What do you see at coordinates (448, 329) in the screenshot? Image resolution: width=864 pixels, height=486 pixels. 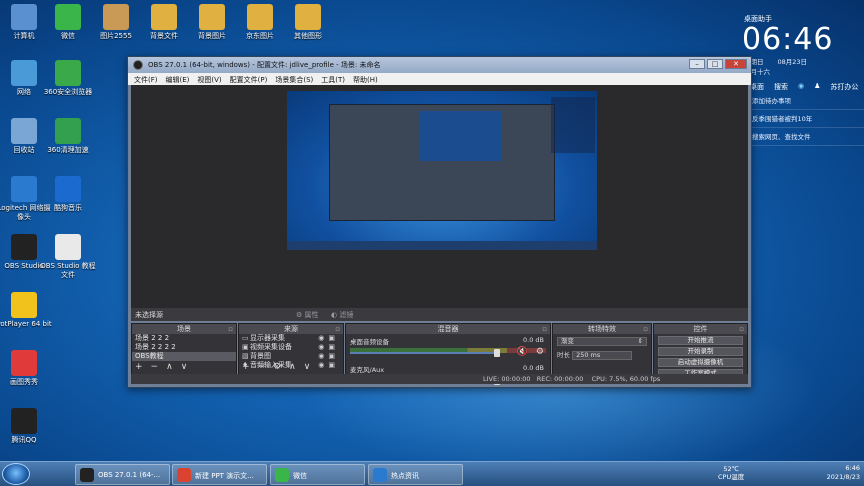 I see `mixer-header-label: 混音器` at bounding box center [448, 329].